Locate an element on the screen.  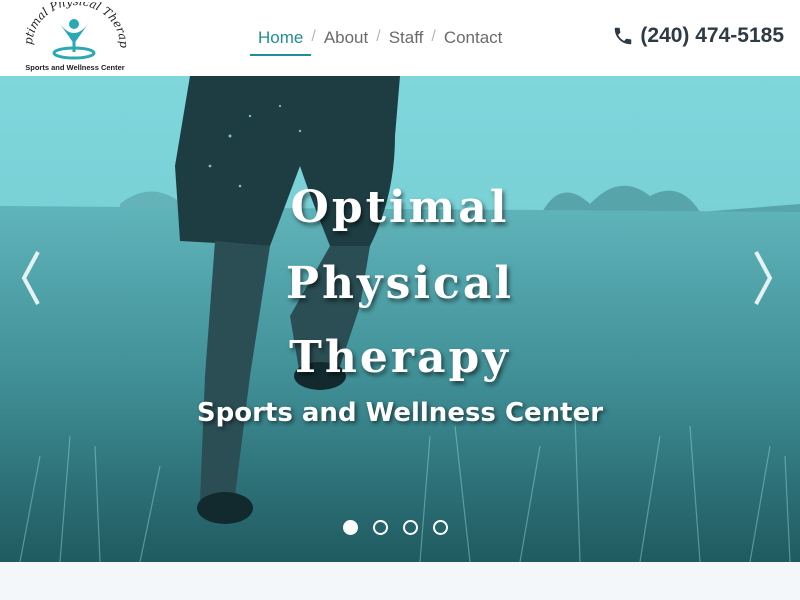
carousel-indicators is located at coordinates (403, 527).